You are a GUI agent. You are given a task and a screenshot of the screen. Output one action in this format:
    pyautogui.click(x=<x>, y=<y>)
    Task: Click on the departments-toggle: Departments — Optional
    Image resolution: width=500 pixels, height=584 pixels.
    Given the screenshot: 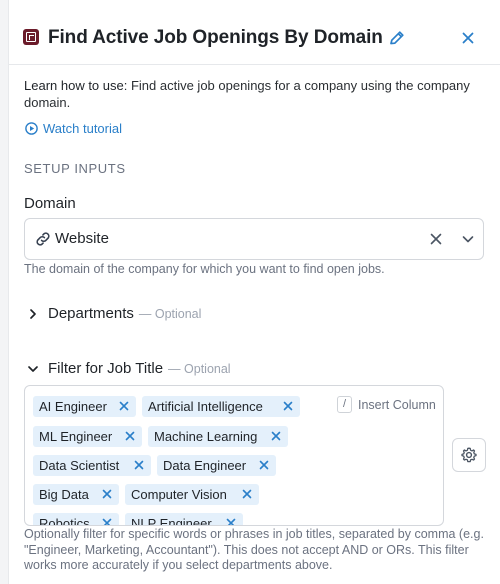 What is the action you would take?
    pyautogui.click(x=113, y=313)
    